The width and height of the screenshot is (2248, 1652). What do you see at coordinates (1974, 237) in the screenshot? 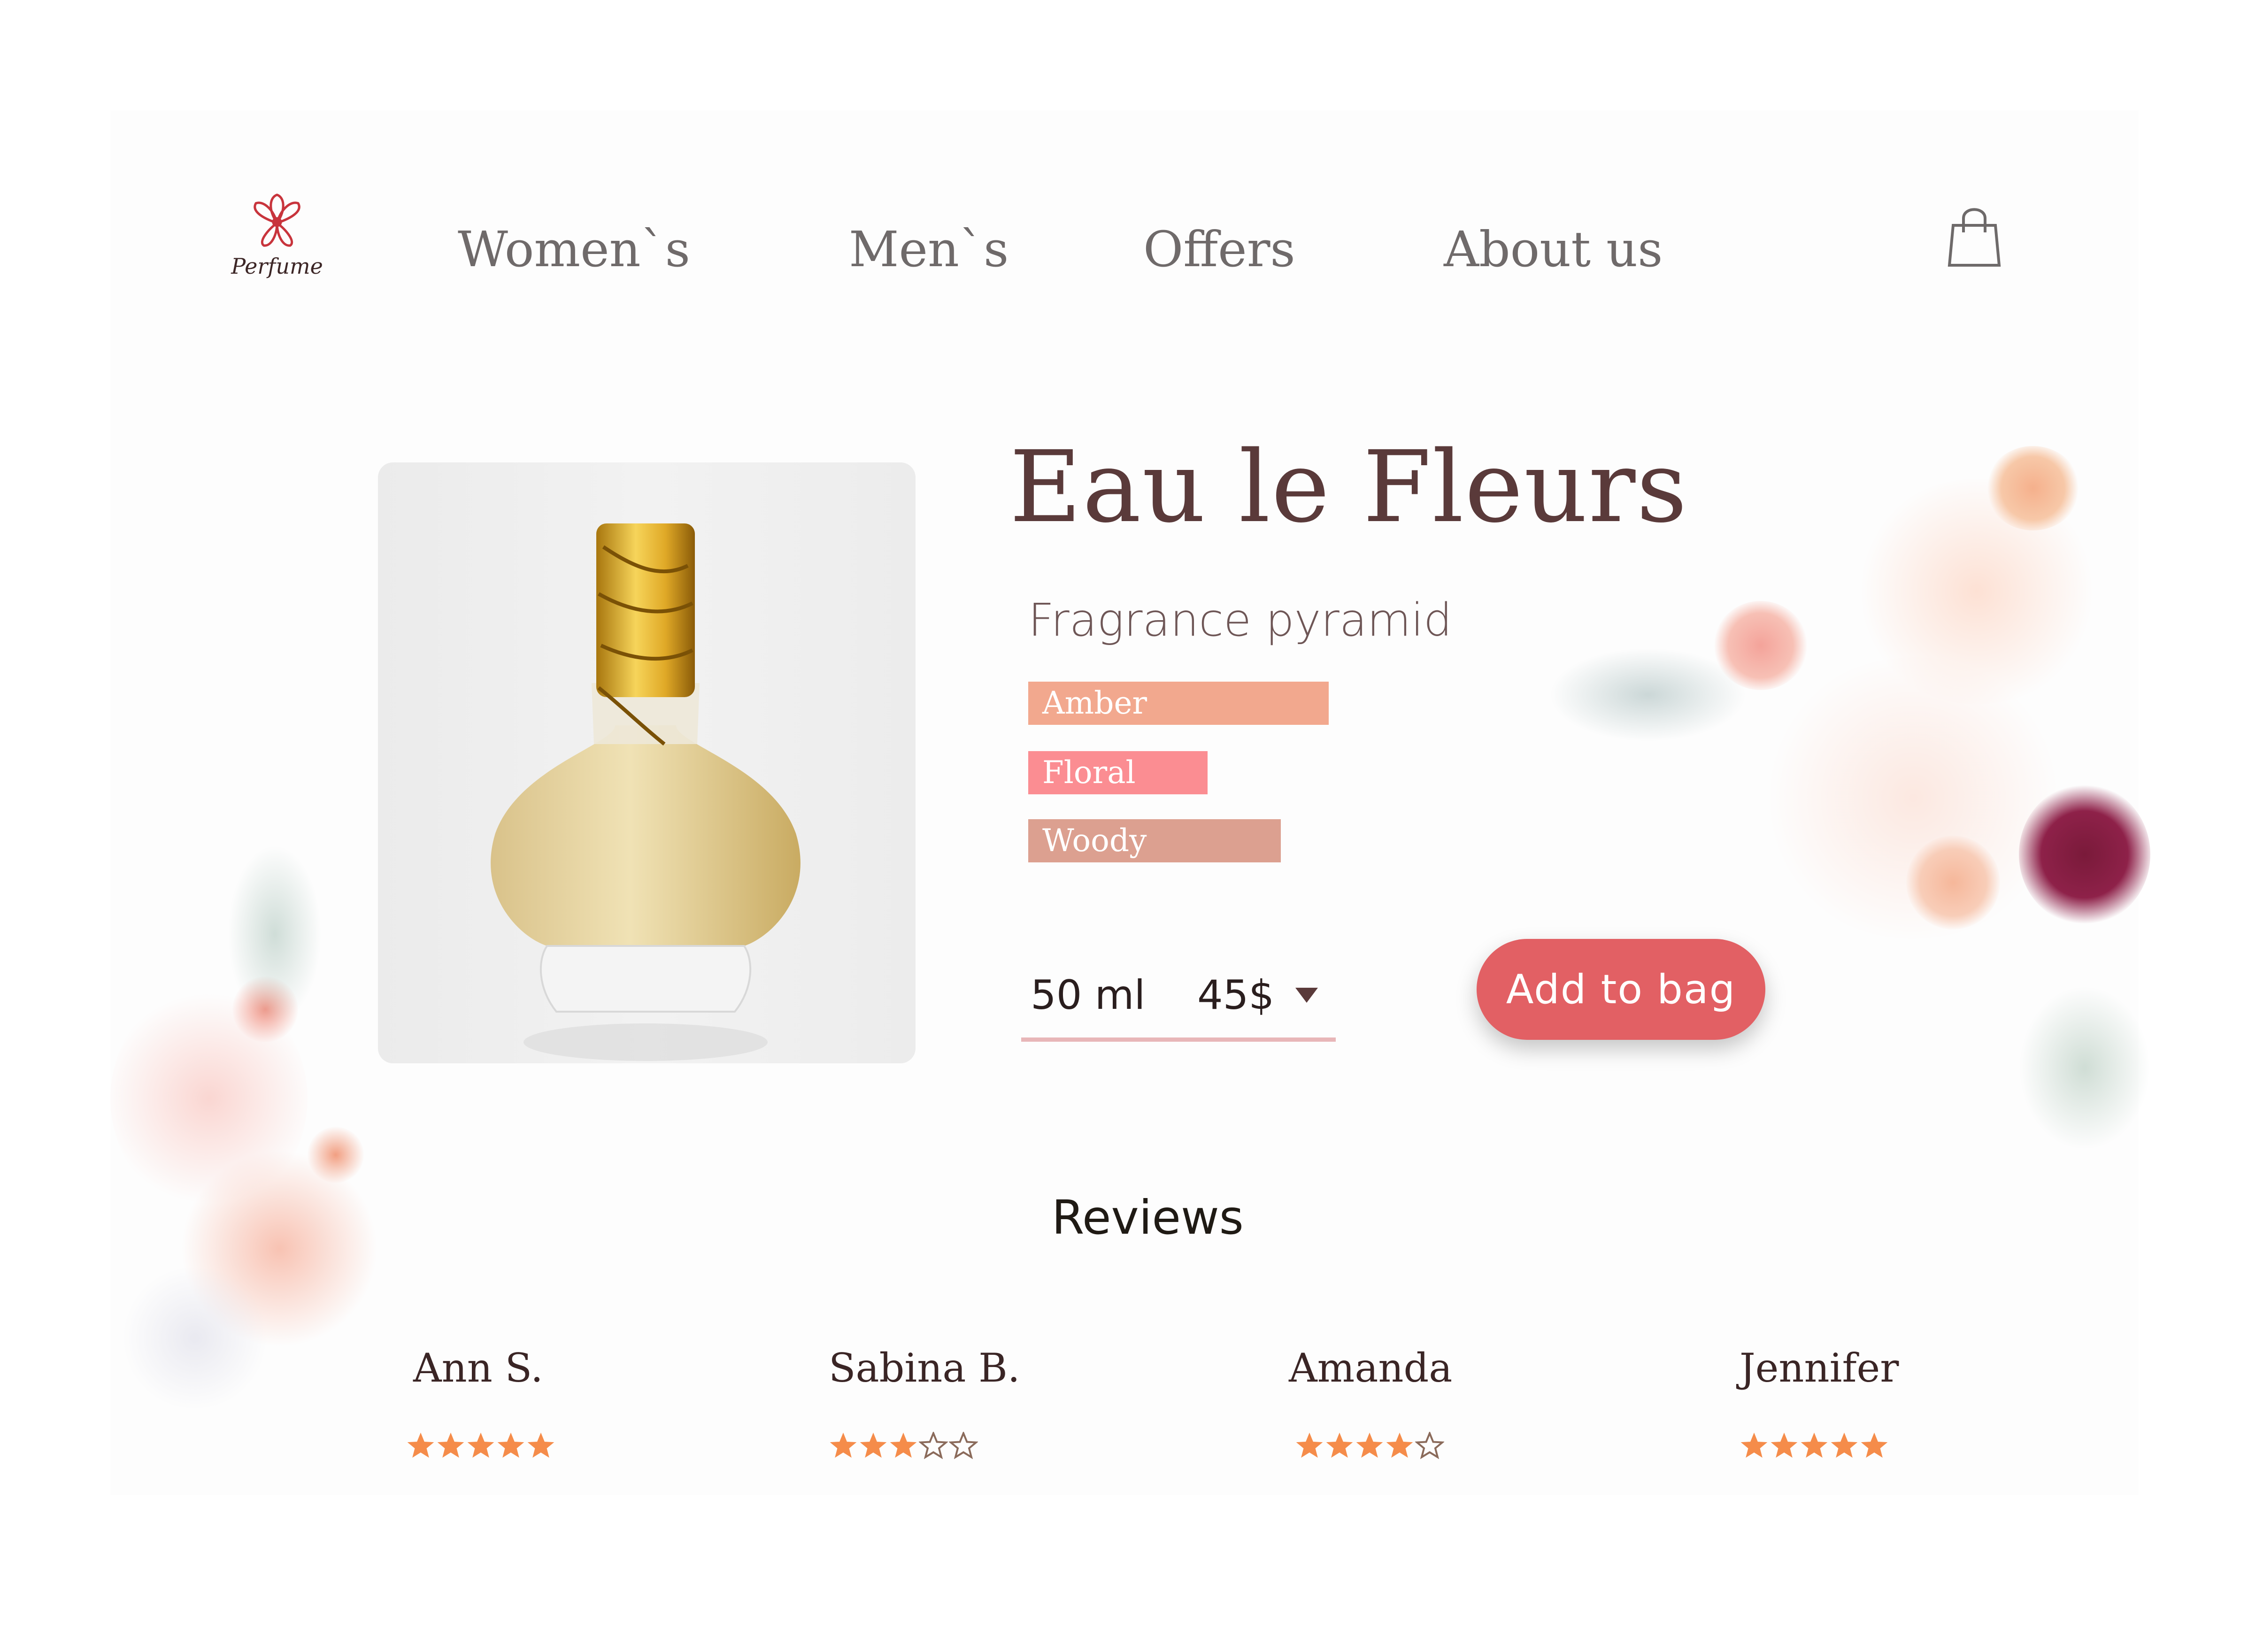
I see `shopping-bag-icon` at bounding box center [1974, 237].